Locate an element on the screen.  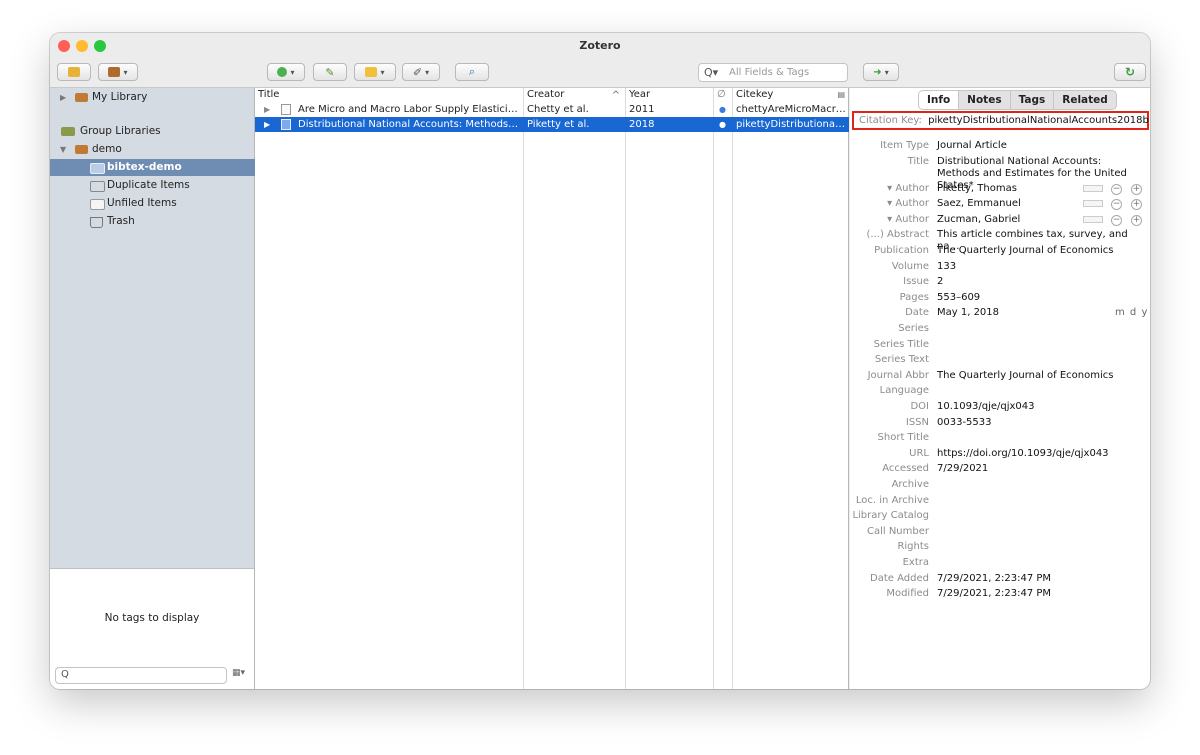
field-value: 133 is located at coordinates (1042, 267).